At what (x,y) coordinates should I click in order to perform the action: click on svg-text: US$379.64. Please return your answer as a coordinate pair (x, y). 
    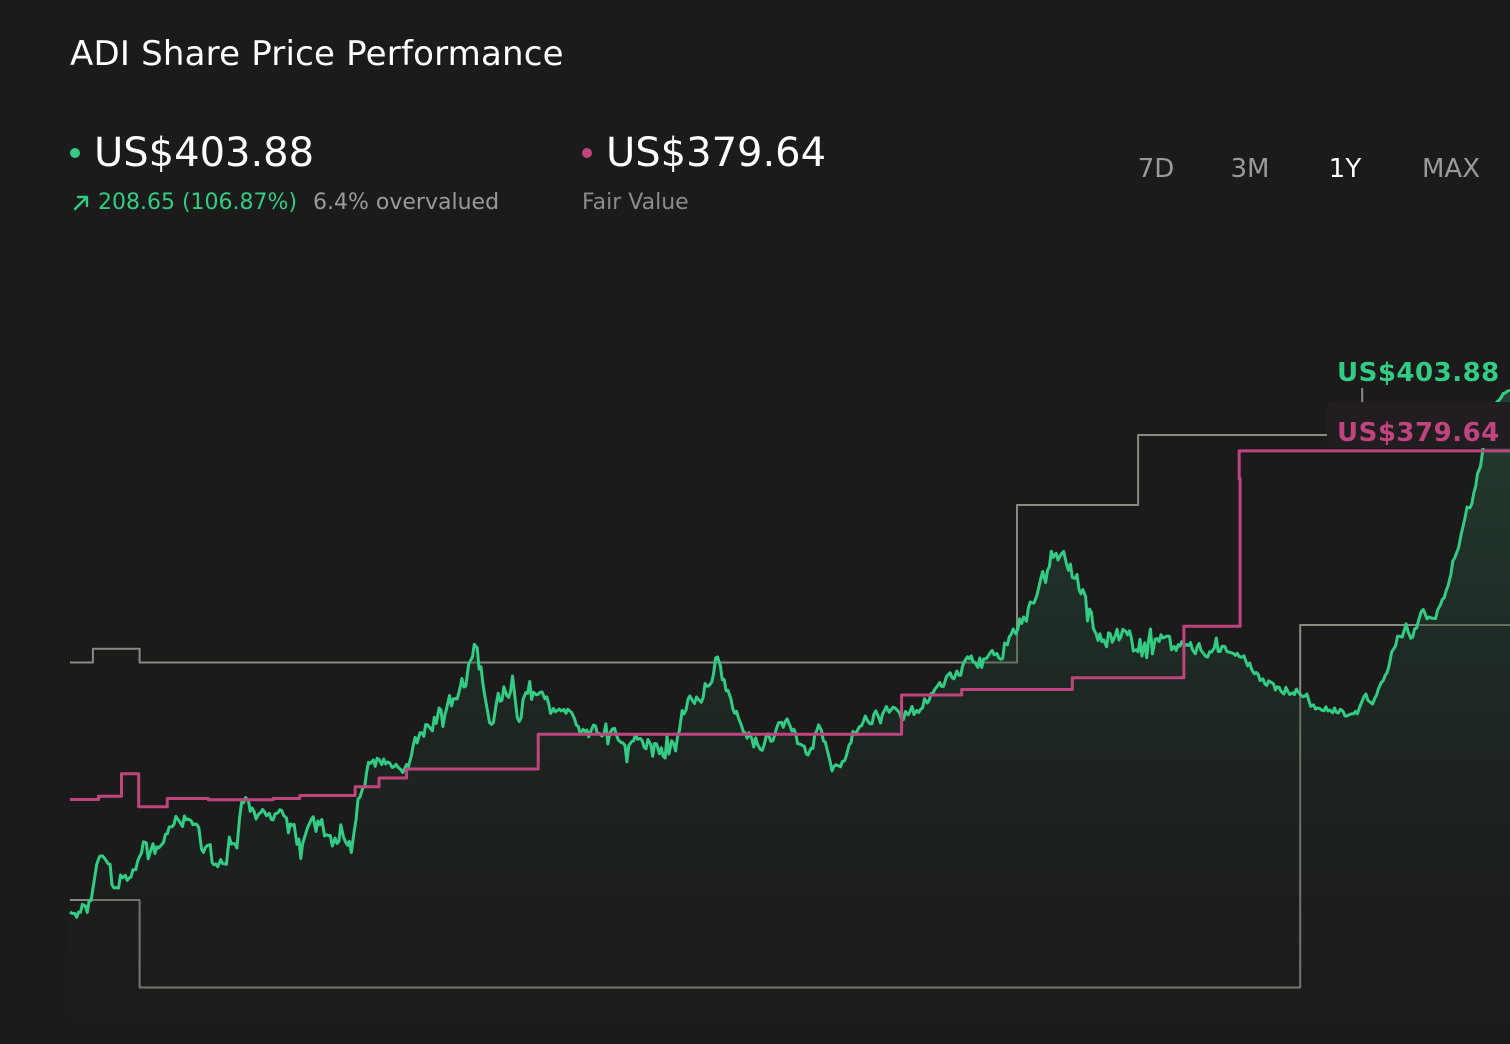
    Looking at the image, I should click on (1418, 433).